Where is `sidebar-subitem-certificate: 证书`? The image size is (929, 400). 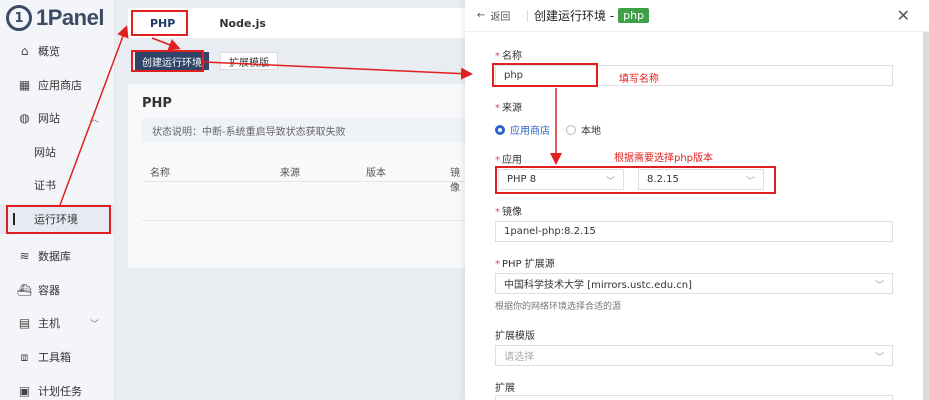
sidebar-subitem-certificate: 证书 is located at coordinates (57, 185).